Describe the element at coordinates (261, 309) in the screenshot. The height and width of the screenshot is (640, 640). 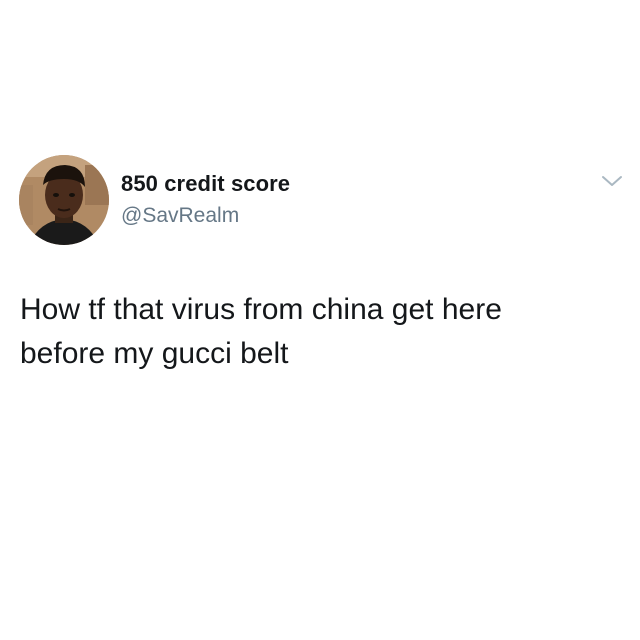
I see `tweet-text-line: How tf that virus from china get here` at that location.